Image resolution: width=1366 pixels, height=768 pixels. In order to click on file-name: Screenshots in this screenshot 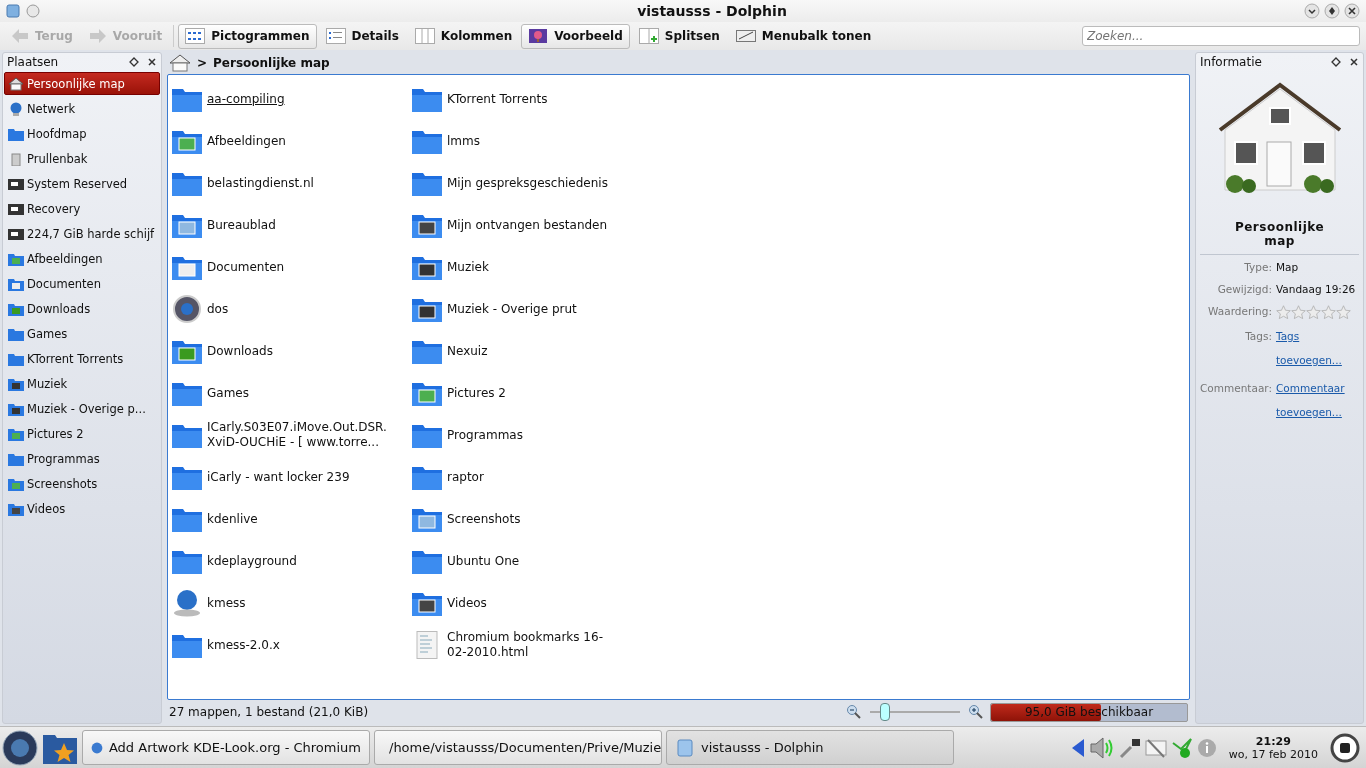, I will do `click(484, 519)`.